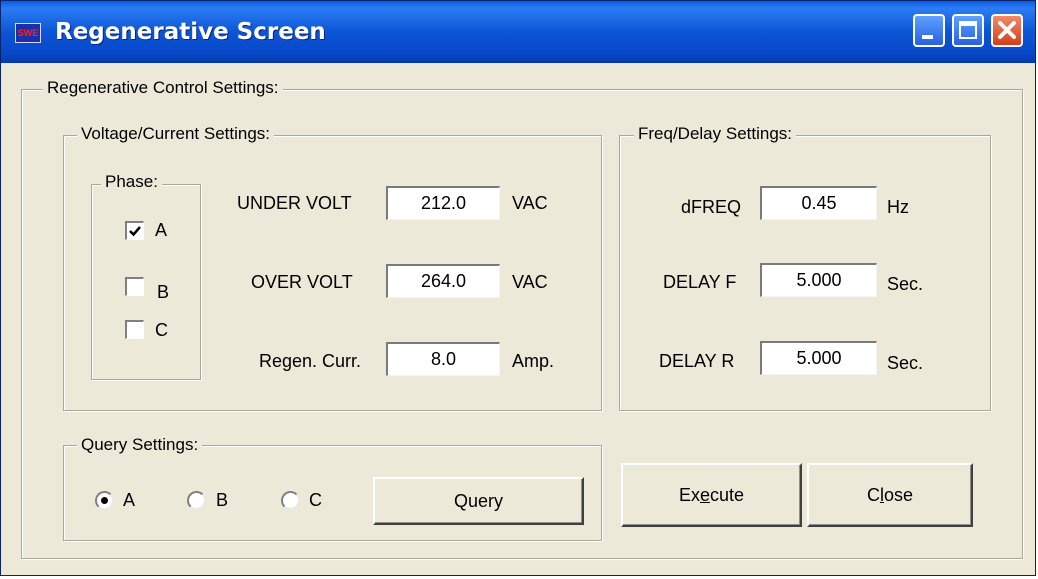 The height and width of the screenshot is (579, 1038). Describe the element at coordinates (818, 280) in the screenshot. I see `delay-f-field` at that location.